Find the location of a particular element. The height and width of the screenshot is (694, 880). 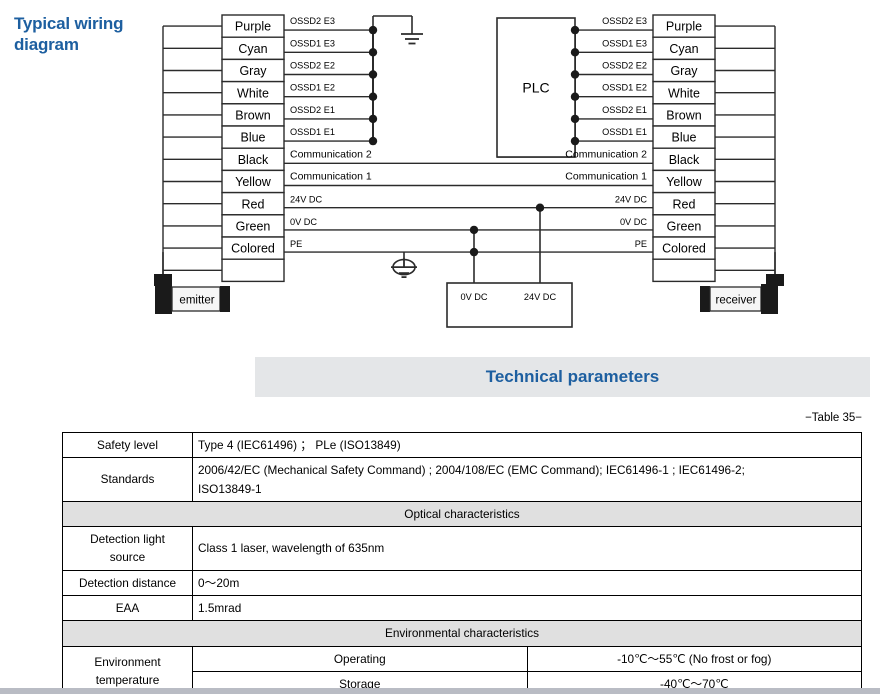

power-label-left-9: 0V DC is located at coordinates (303, 222).